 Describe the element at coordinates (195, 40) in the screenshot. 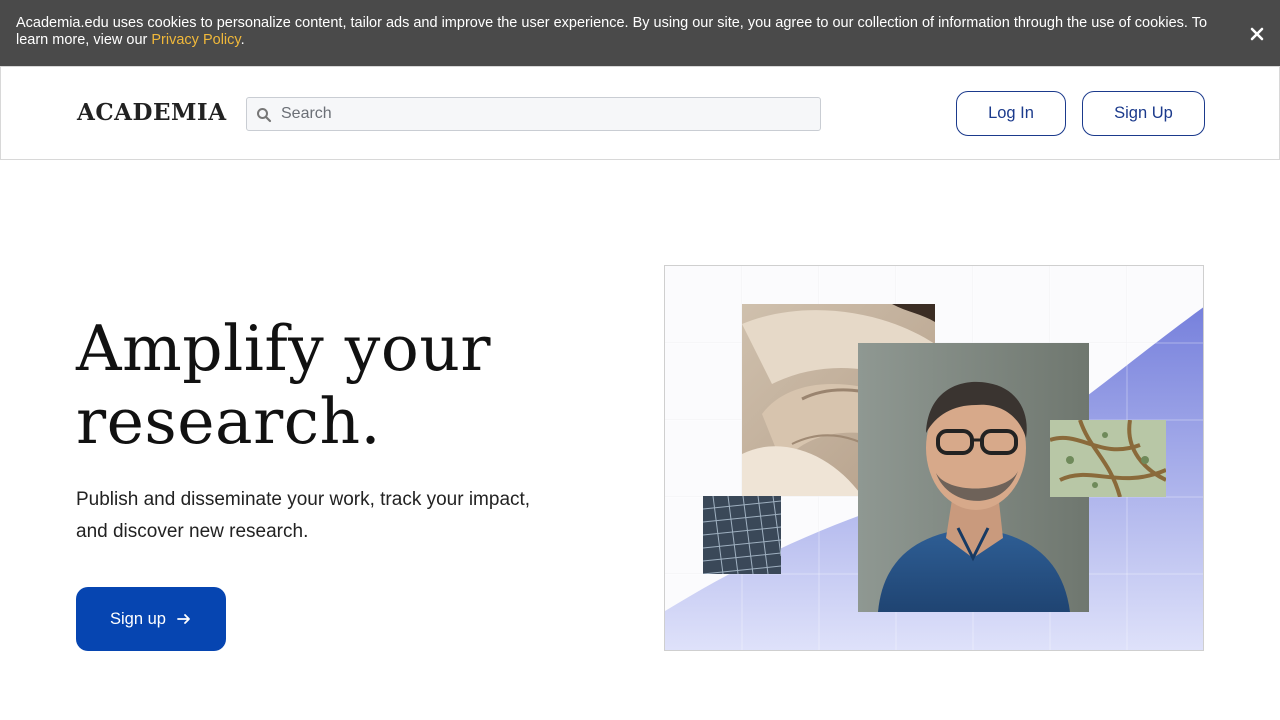

I see `privacy-policy-link: Privacy Policy` at that location.